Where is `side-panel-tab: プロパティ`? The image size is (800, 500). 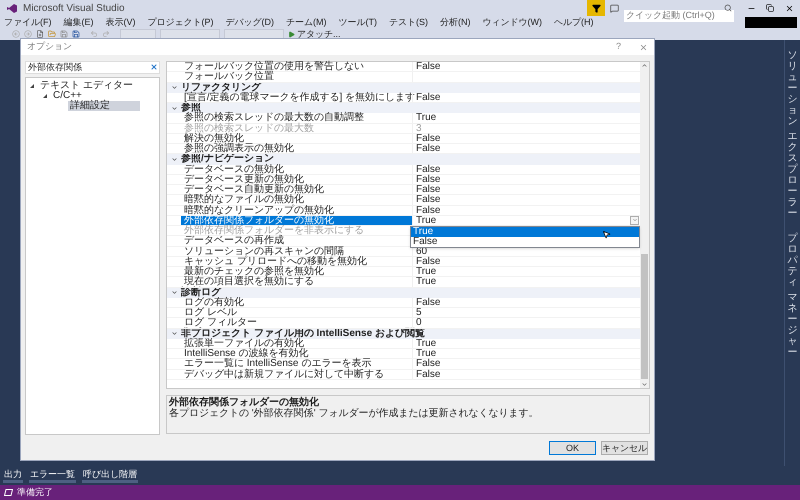
side-panel-tab: プロパティ is located at coordinates (793, 260).